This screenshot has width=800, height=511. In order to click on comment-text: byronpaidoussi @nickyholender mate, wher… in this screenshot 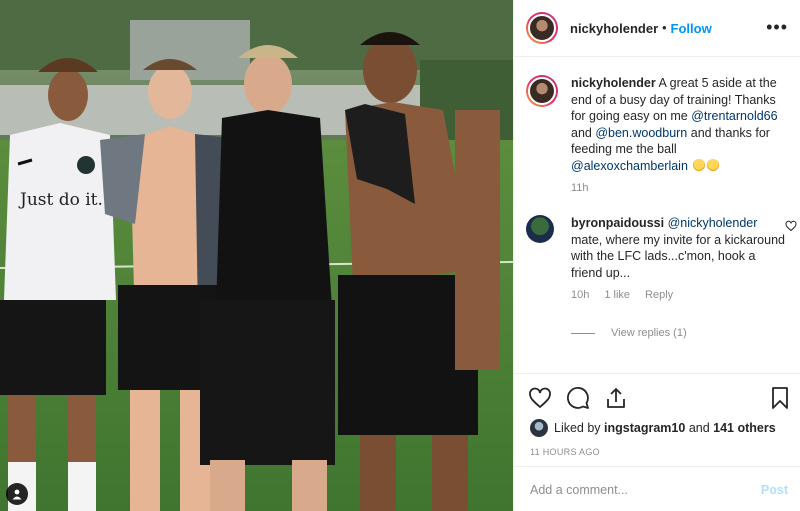, I will do `click(679, 259)`.